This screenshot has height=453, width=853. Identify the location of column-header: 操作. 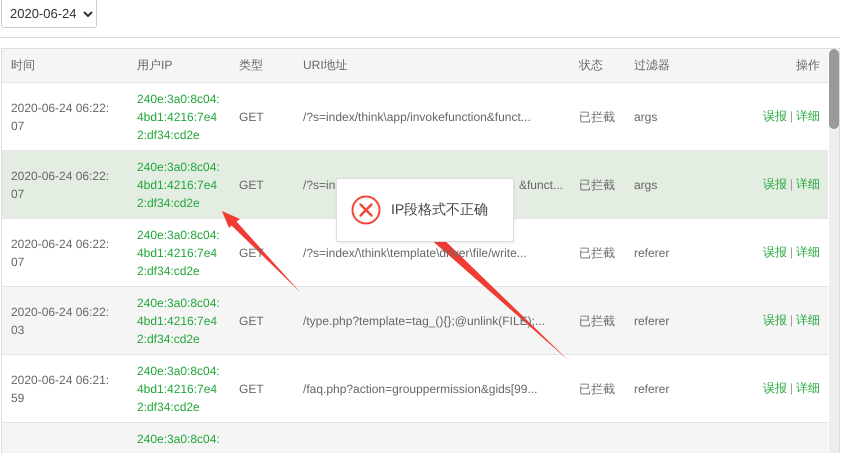
(808, 65).